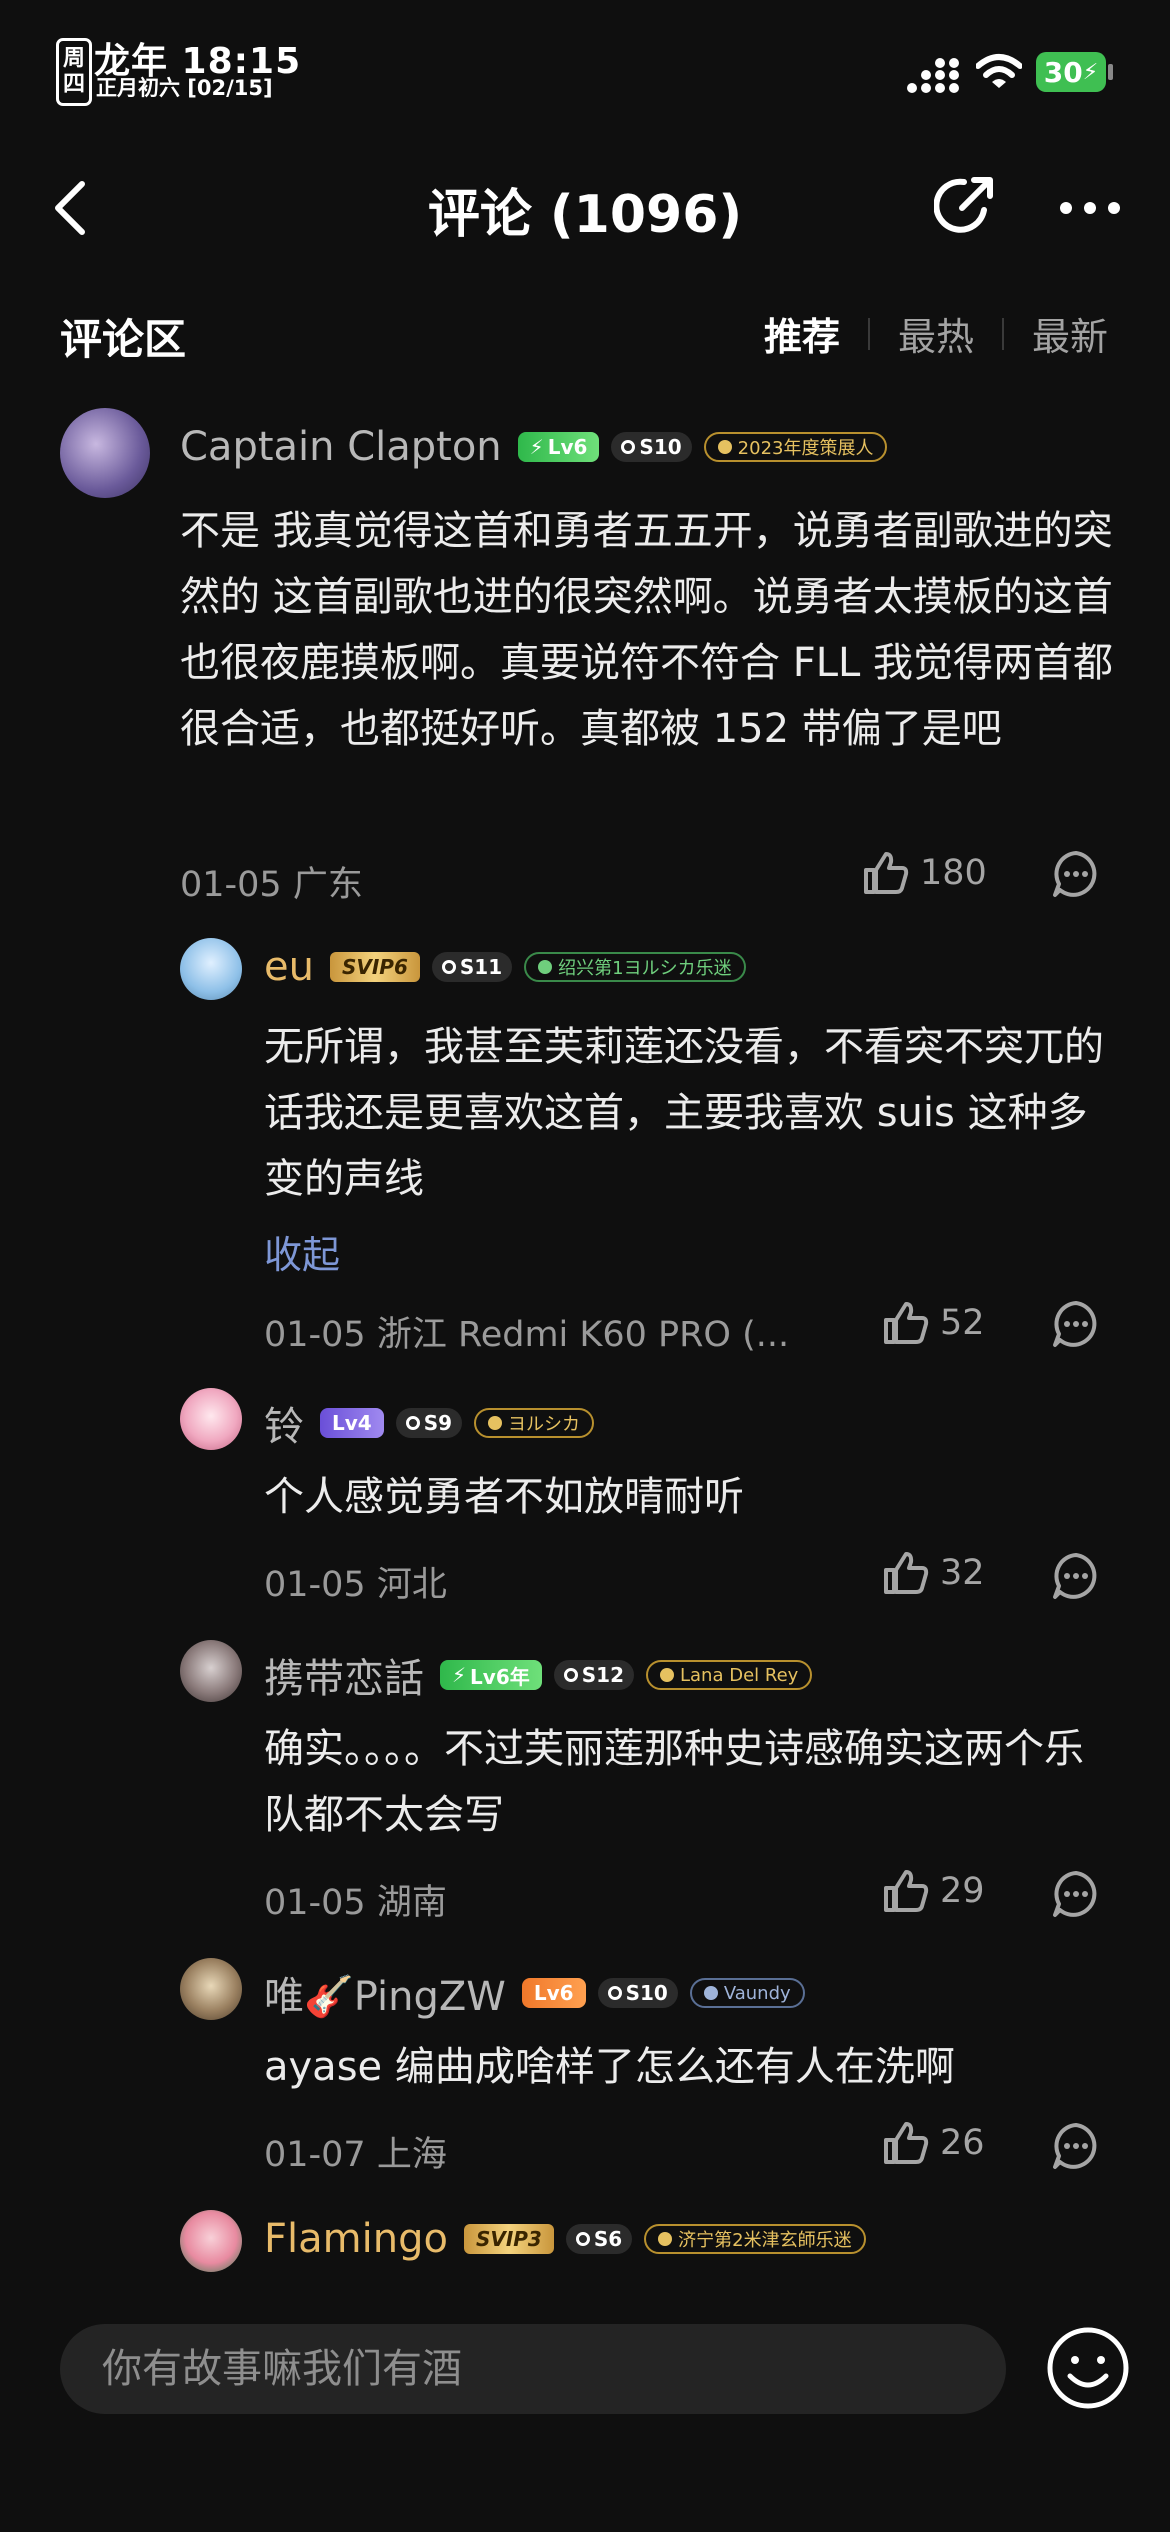 The height and width of the screenshot is (2532, 1170). Describe the element at coordinates (933, 2143) in the screenshot. I see `like-button: 26` at that location.